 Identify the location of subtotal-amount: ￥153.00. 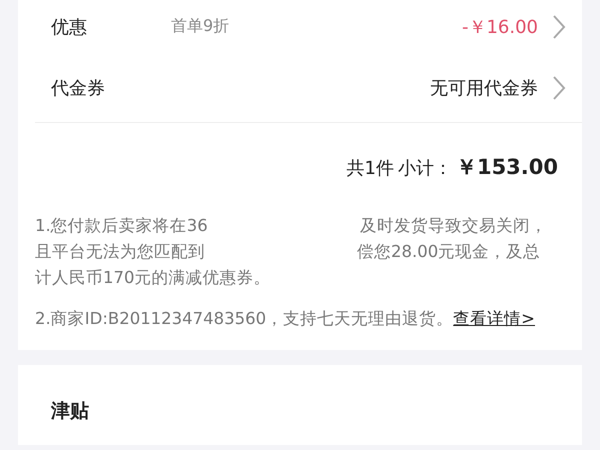
(507, 167).